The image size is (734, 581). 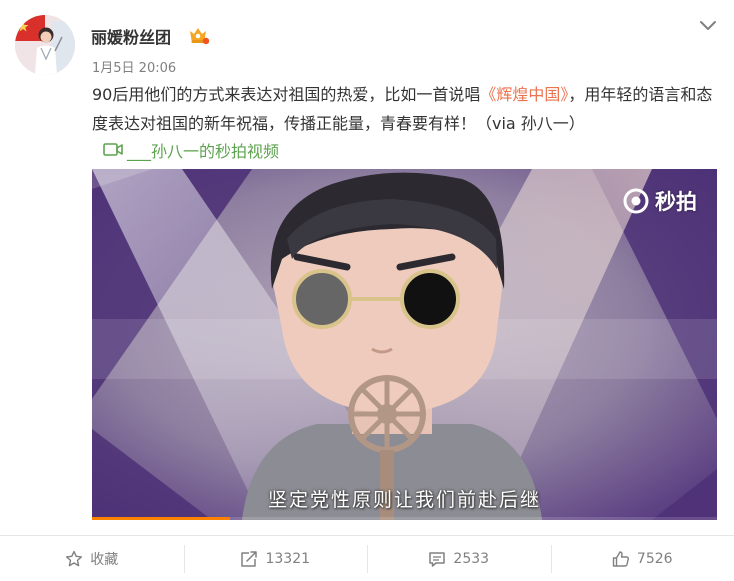 I want to click on repost-icon, so click(x=249, y=558).